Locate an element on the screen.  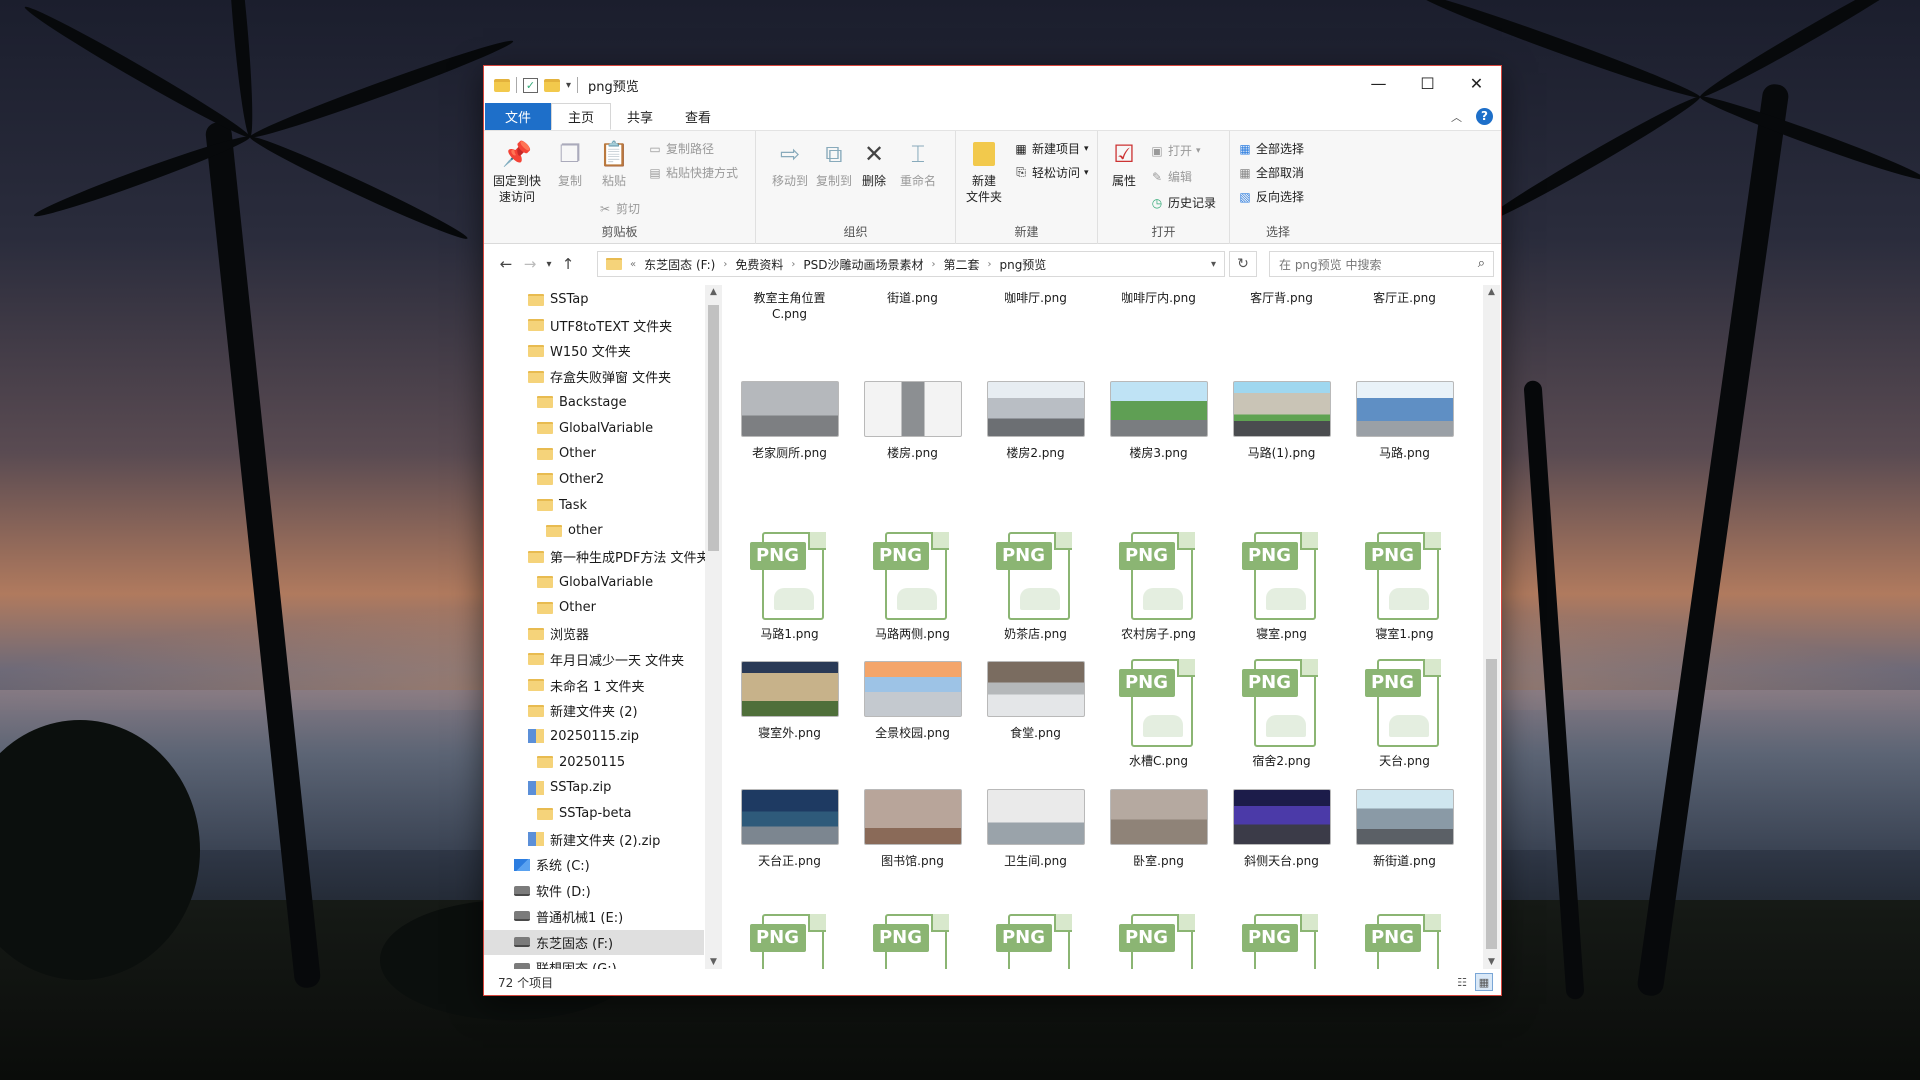
file-item: 全景校园.png is located at coordinates (912, 701).